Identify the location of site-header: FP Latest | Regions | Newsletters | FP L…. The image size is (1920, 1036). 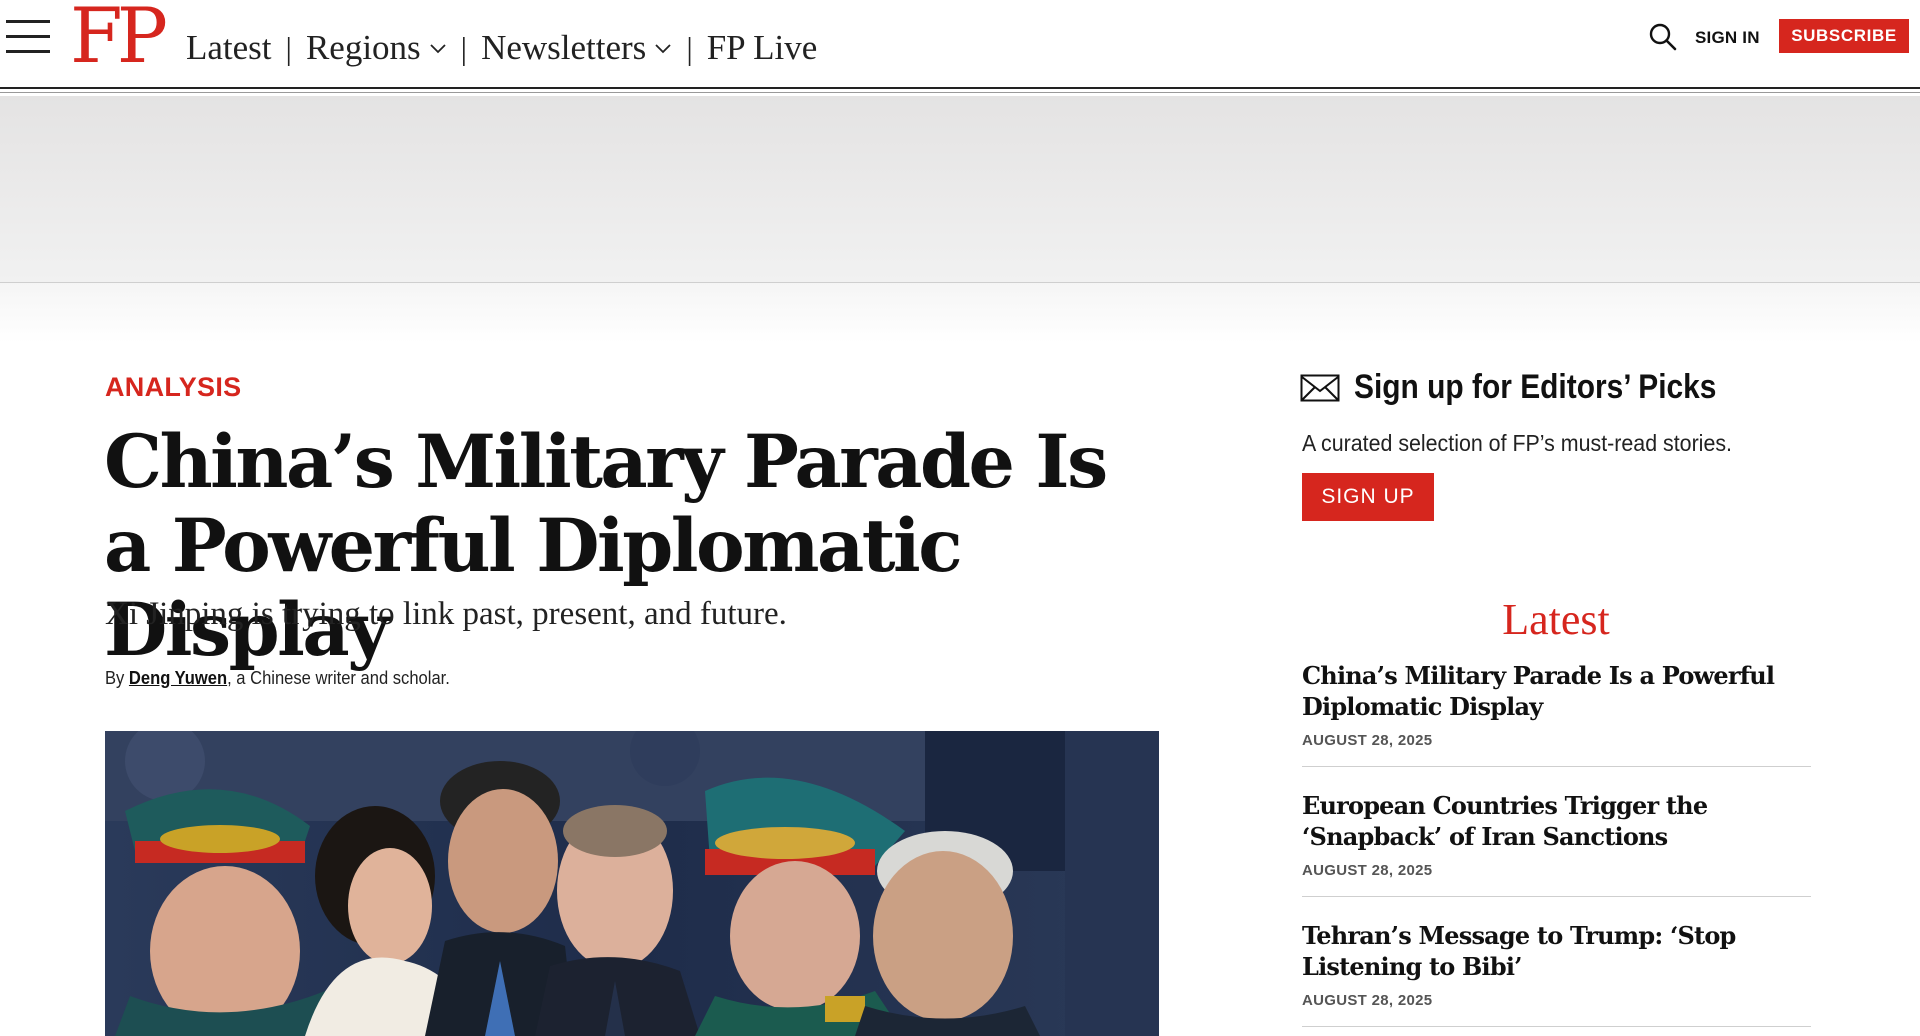
(960, 46).